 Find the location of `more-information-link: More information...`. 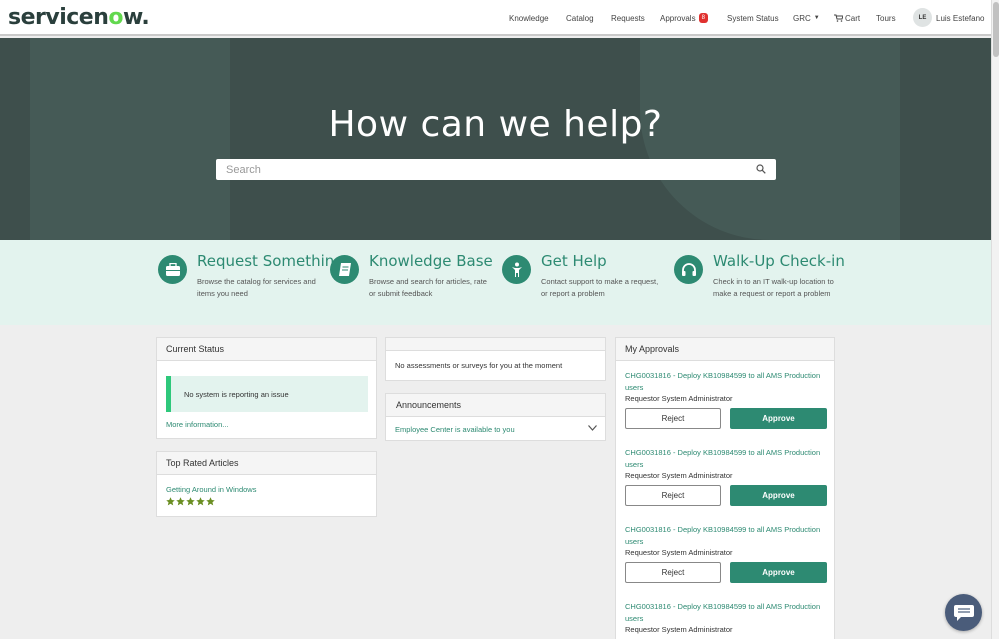

more-information-link: More information... is located at coordinates (197, 424).